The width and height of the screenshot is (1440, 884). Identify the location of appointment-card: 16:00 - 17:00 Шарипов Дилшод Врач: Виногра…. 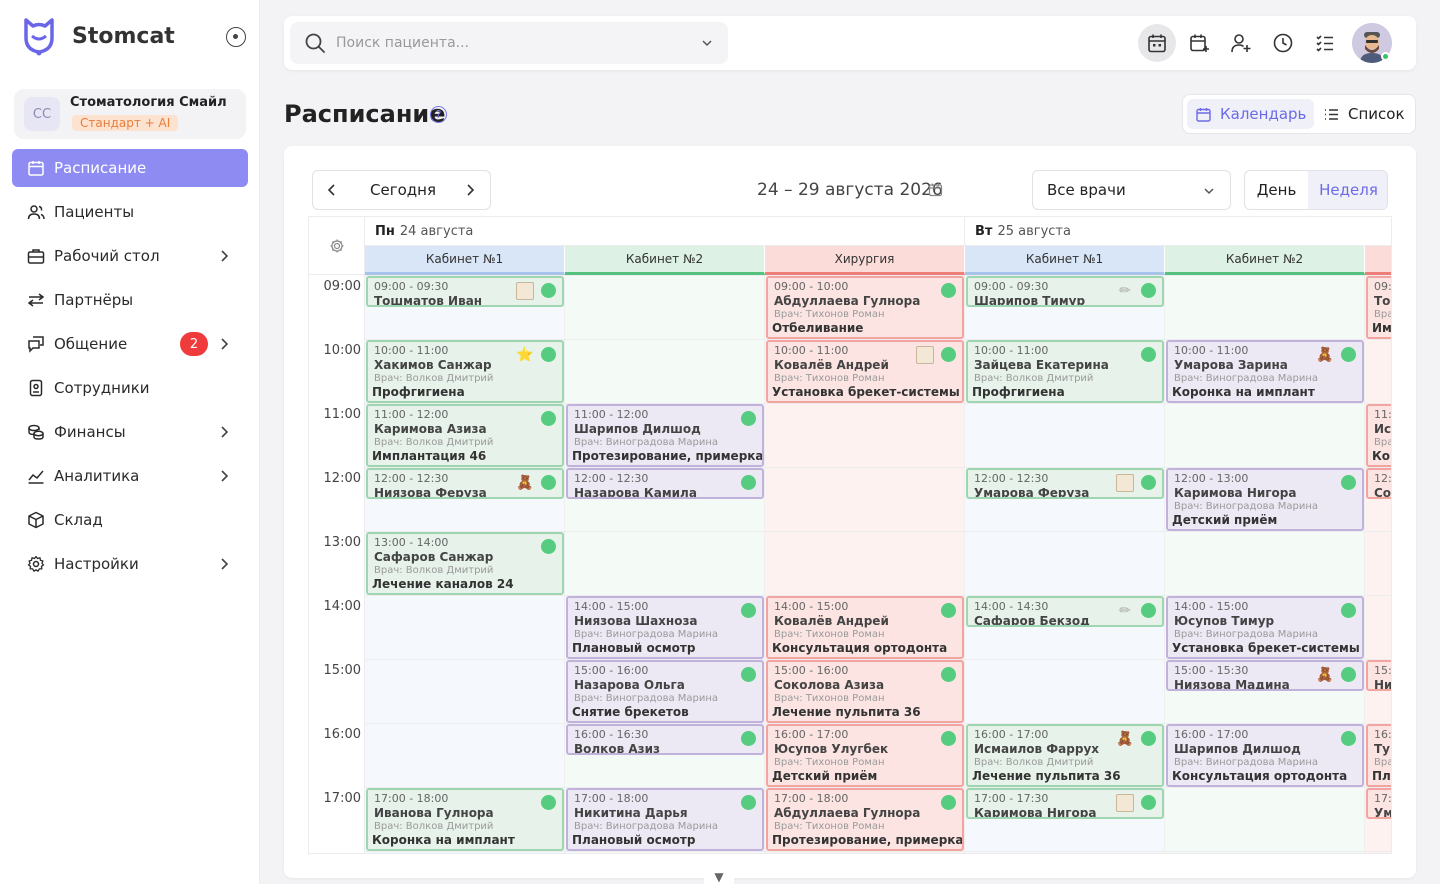
(1265, 755).